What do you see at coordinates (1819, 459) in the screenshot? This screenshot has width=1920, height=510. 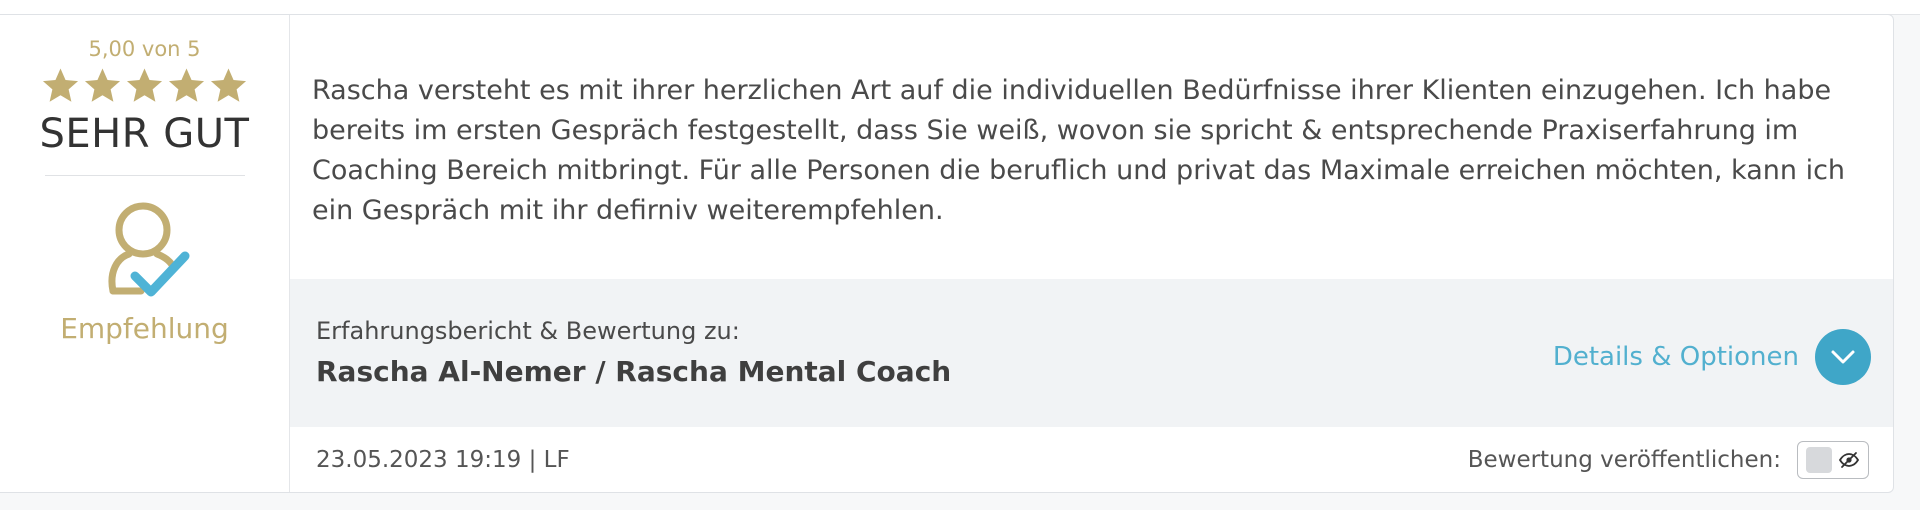 I see `toggle-knob` at bounding box center [1819, 459].